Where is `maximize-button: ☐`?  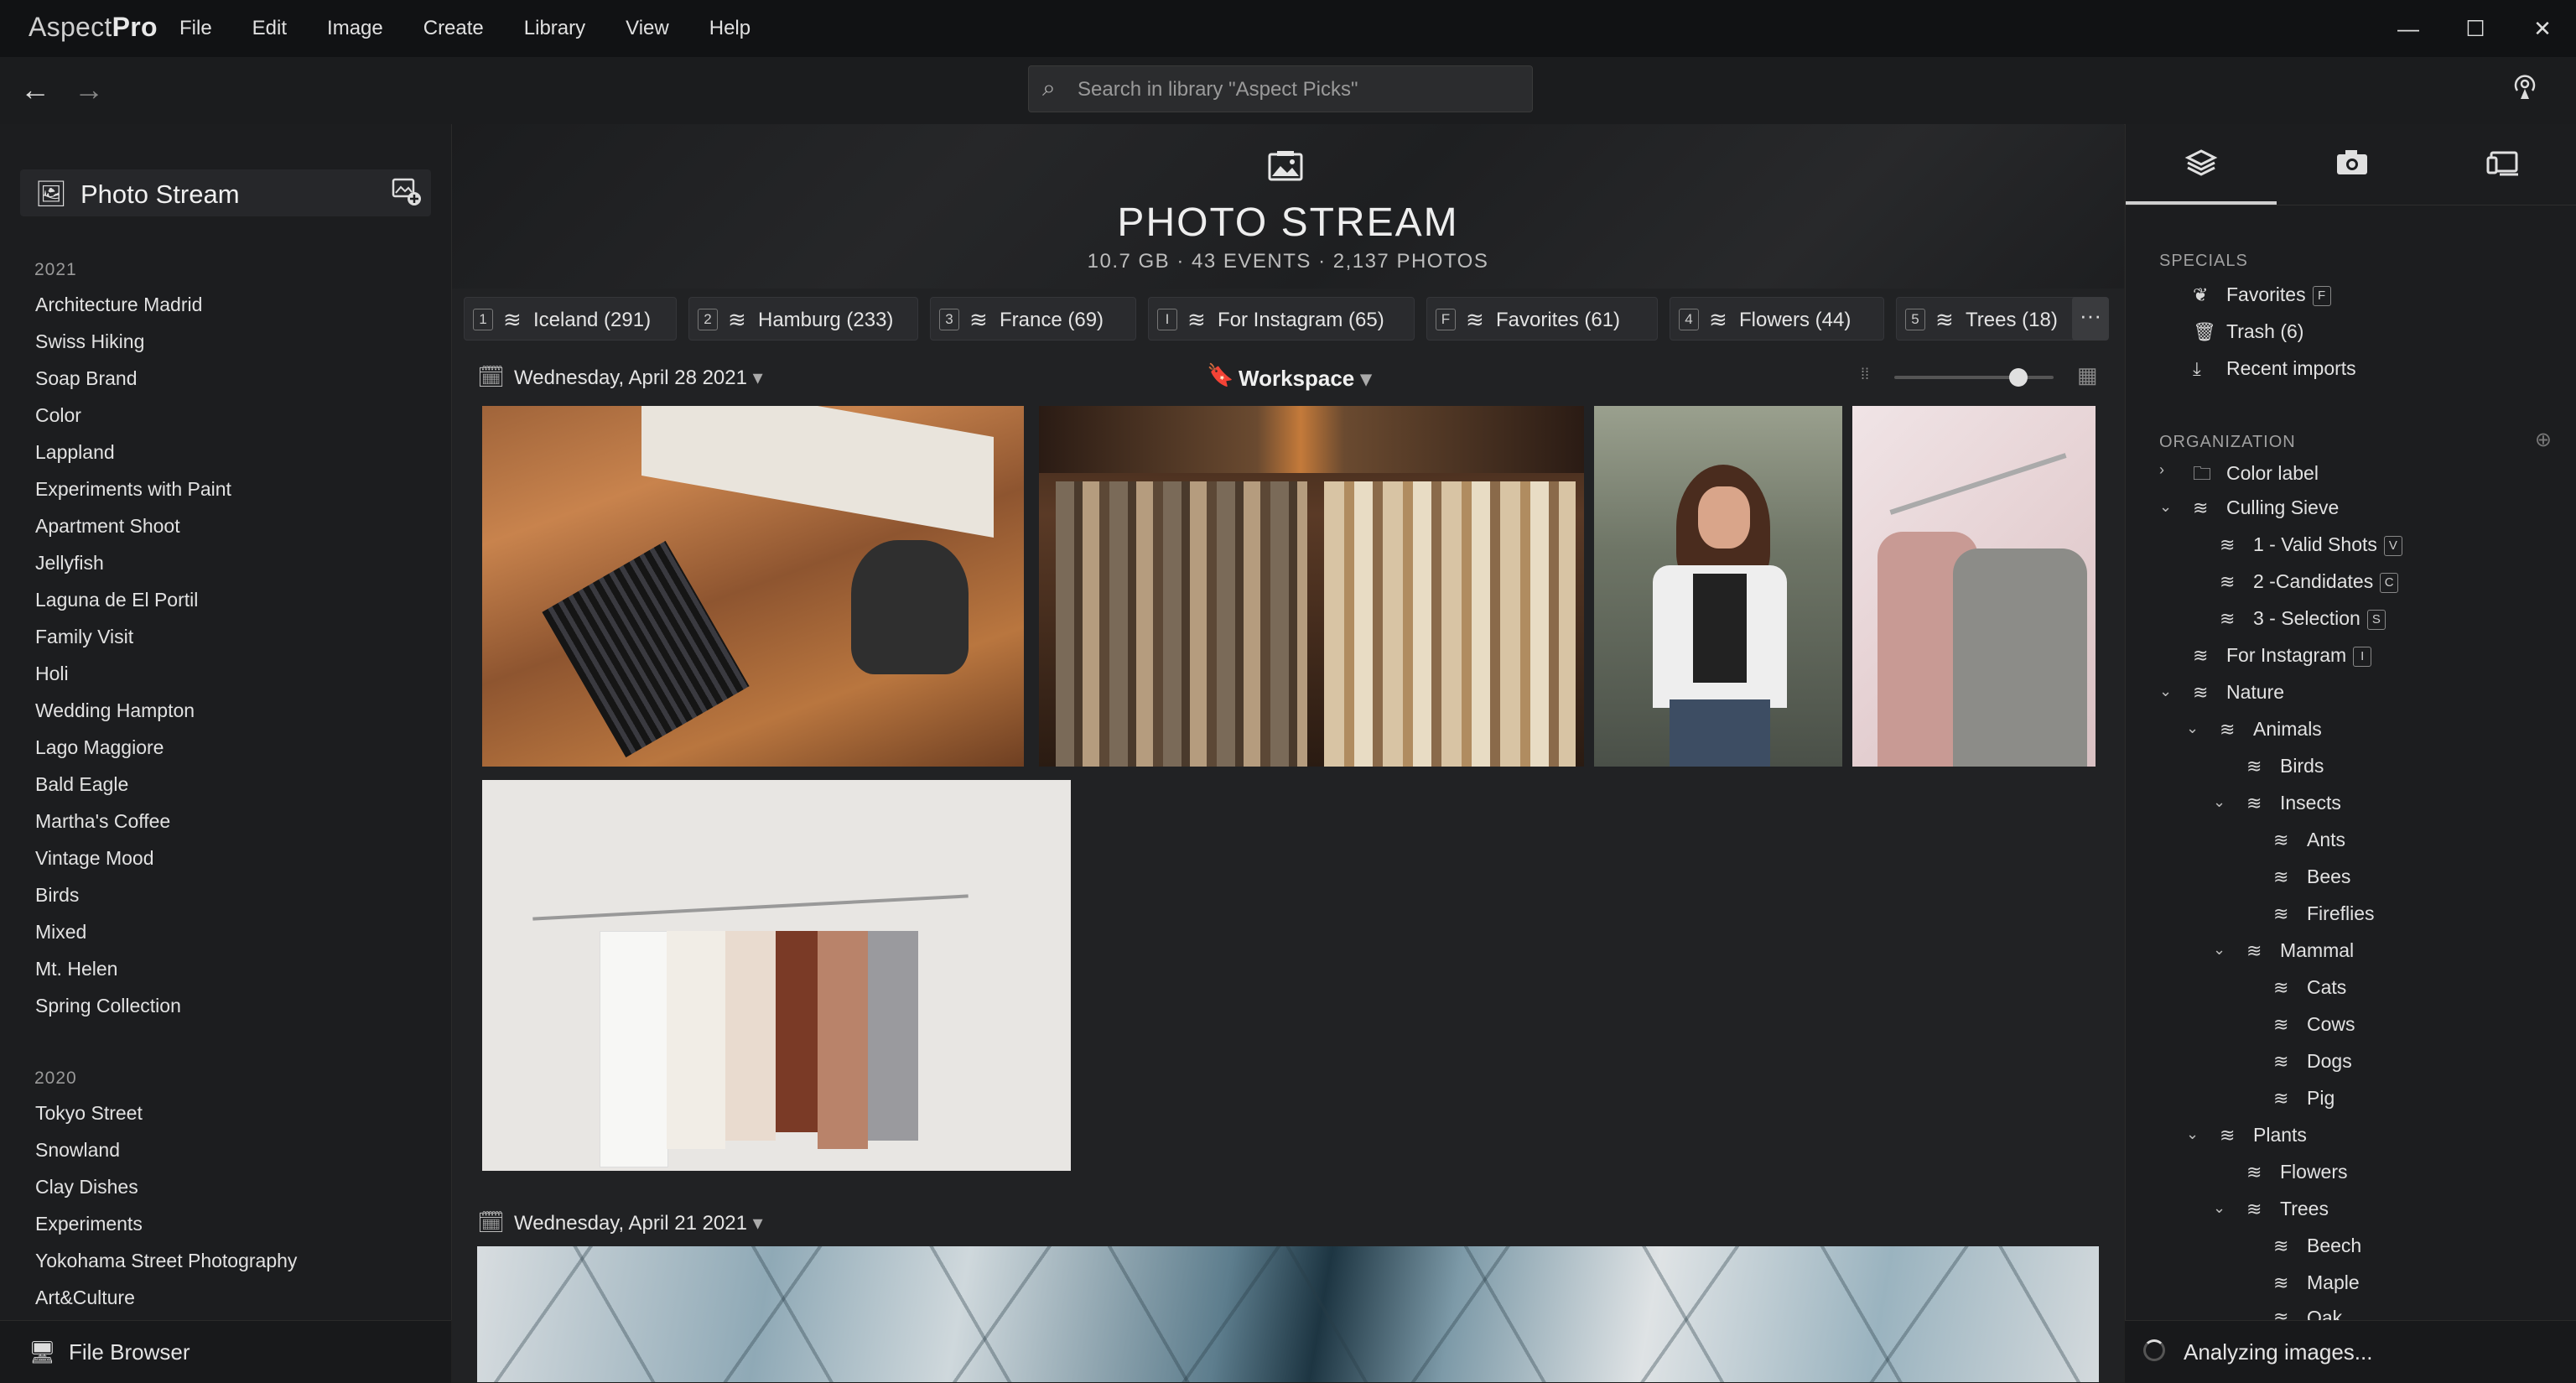 maximize-button: ☐ is located at coordinates (2475, 29).